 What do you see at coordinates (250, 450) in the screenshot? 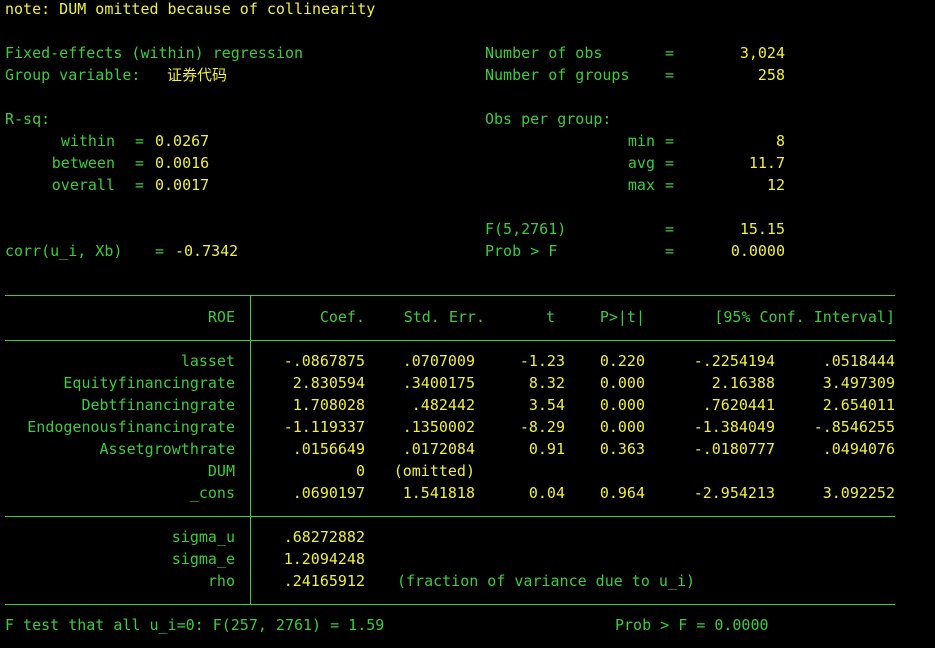
I see `table-separator` at bounding box center [250, 450].